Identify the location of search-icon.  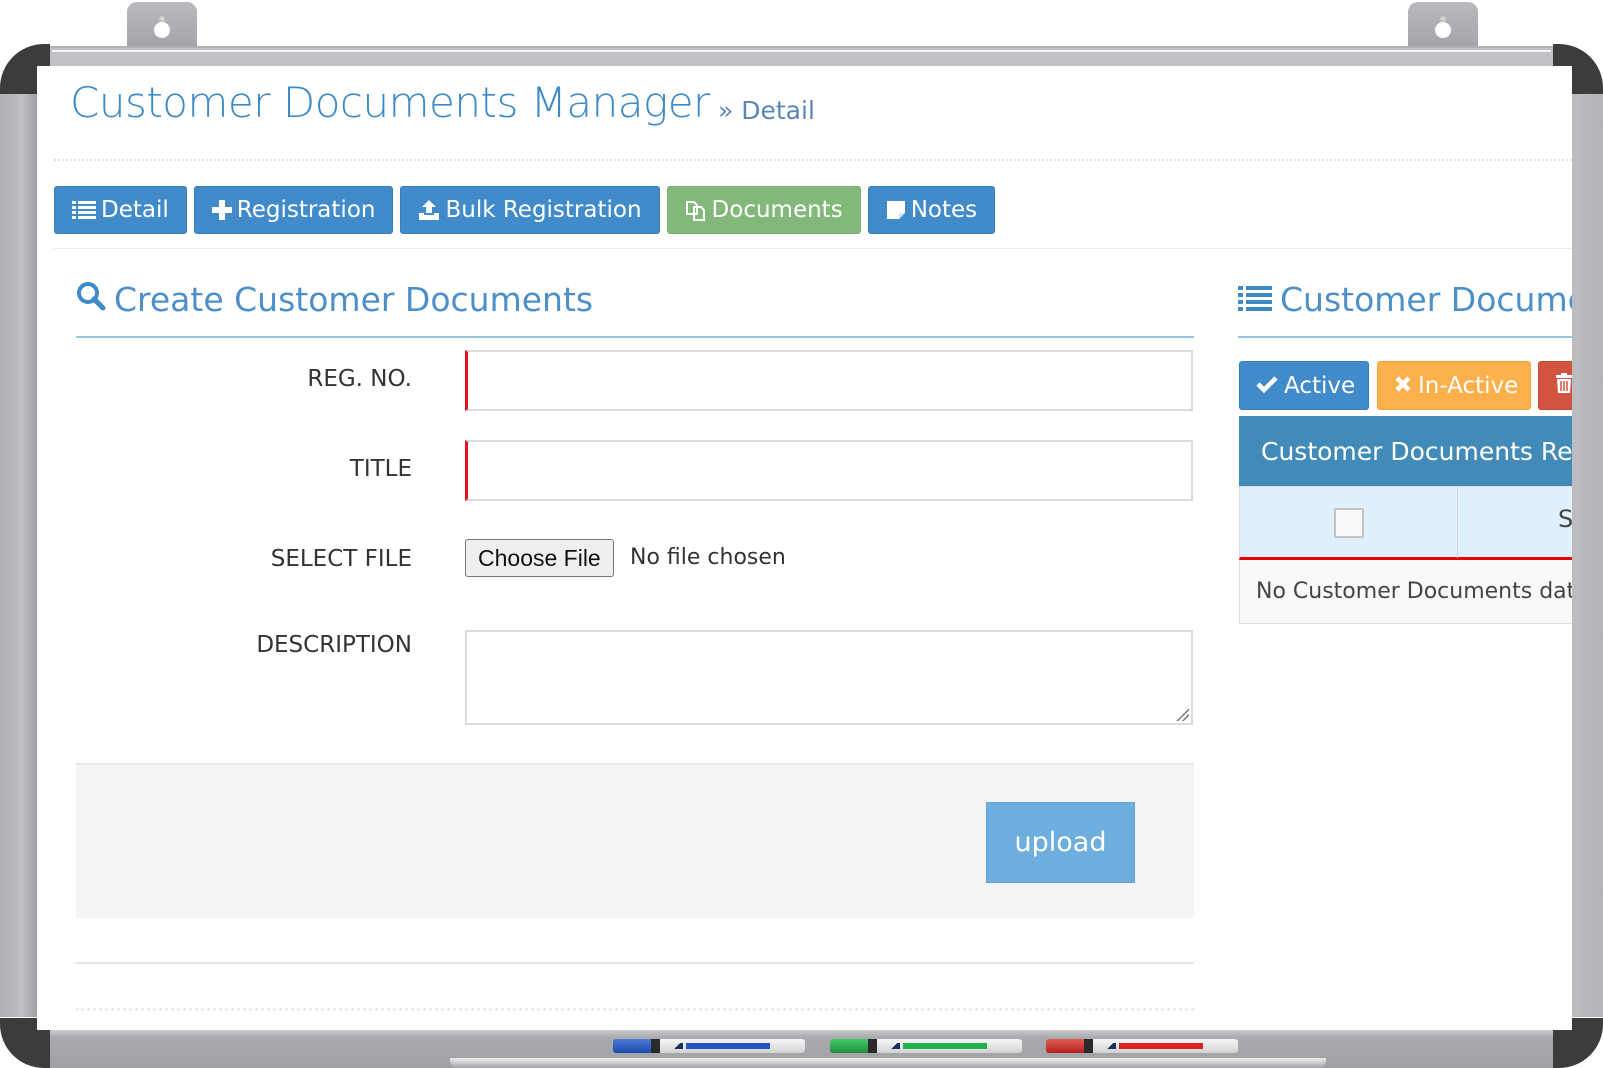
(91, 299).